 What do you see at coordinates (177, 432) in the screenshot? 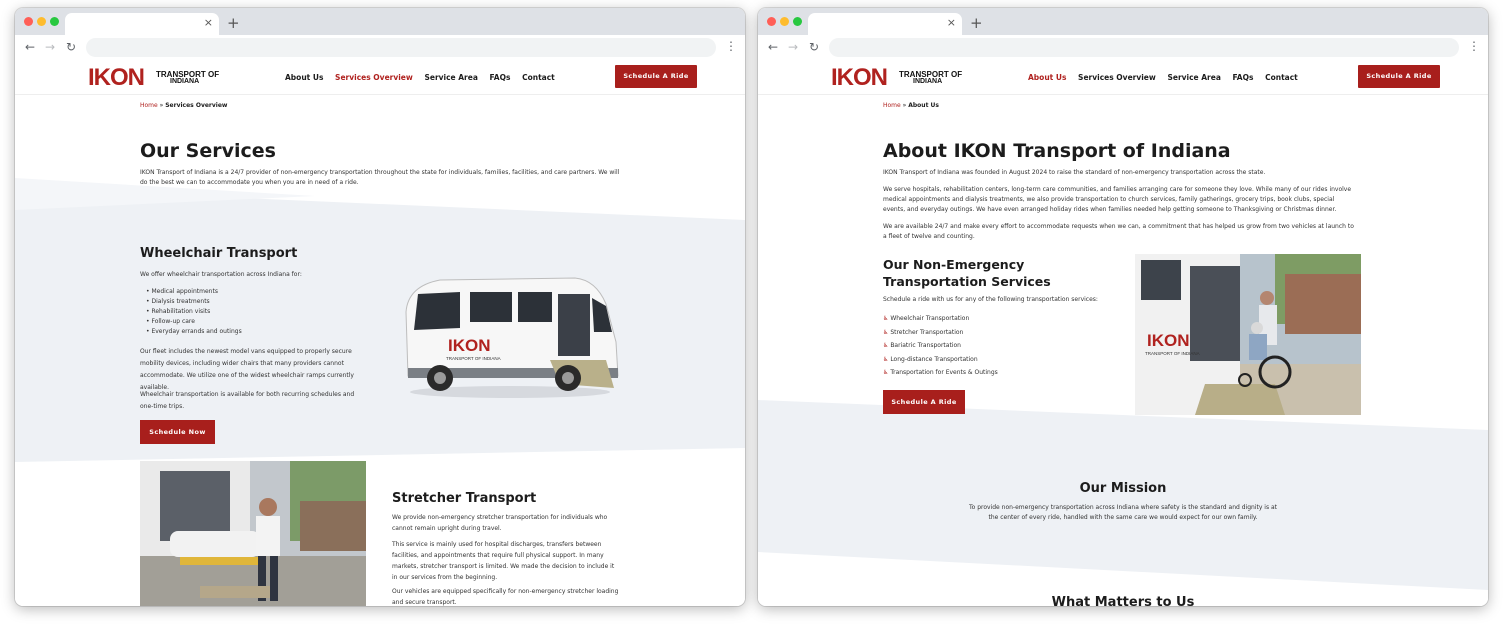
I see `schedule-now-button: Schedule Now` at bounding box center [177, 432].